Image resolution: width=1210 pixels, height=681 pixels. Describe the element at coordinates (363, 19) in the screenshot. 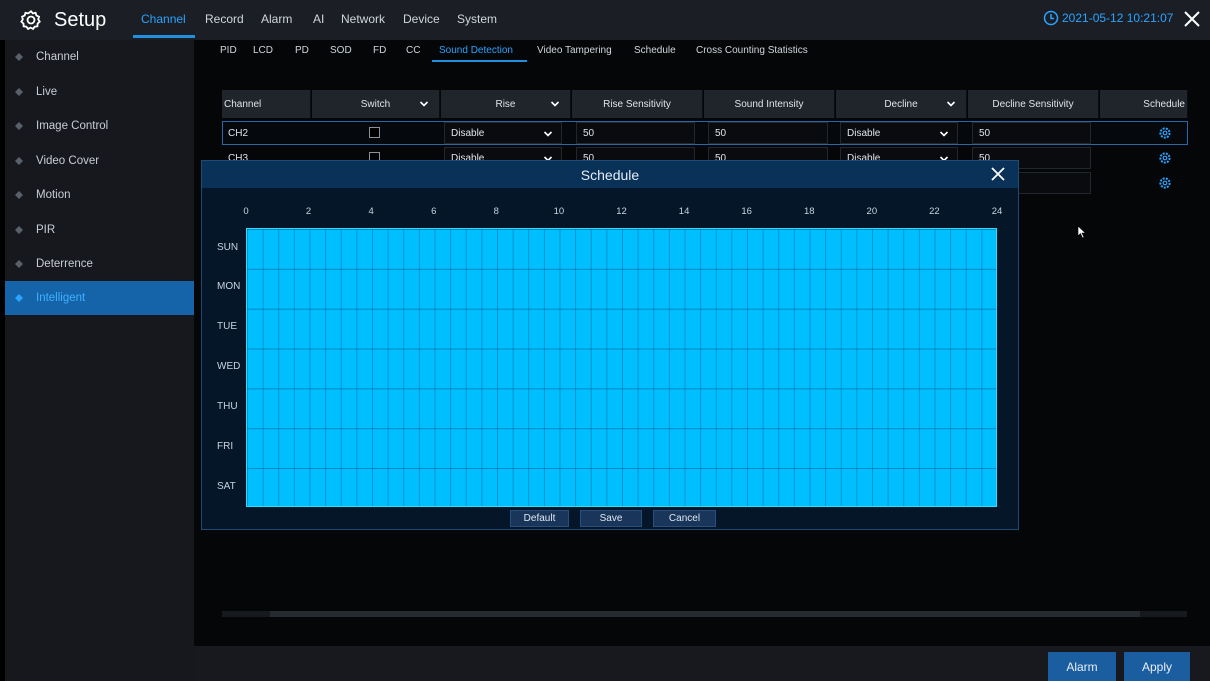

I see `tab-network: Network` at that location.